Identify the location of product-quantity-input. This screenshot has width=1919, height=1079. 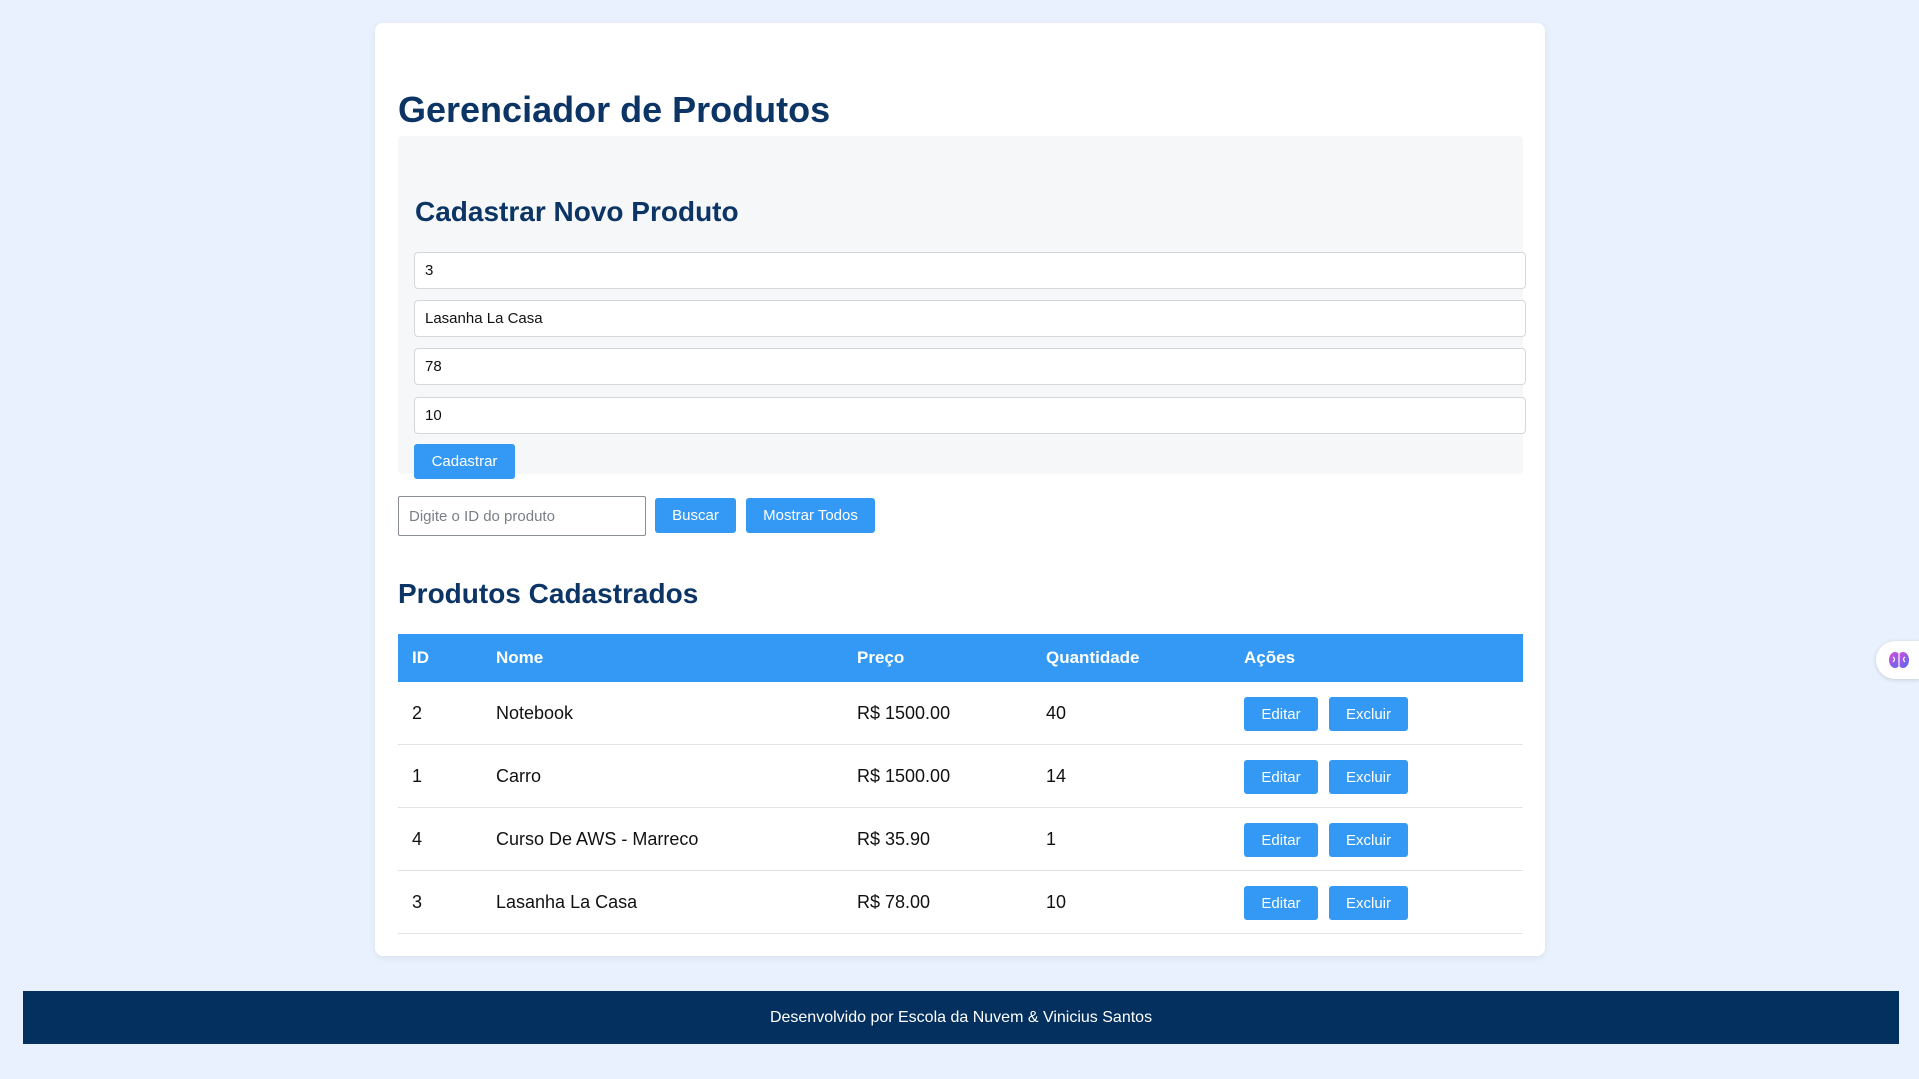
(970, 415).